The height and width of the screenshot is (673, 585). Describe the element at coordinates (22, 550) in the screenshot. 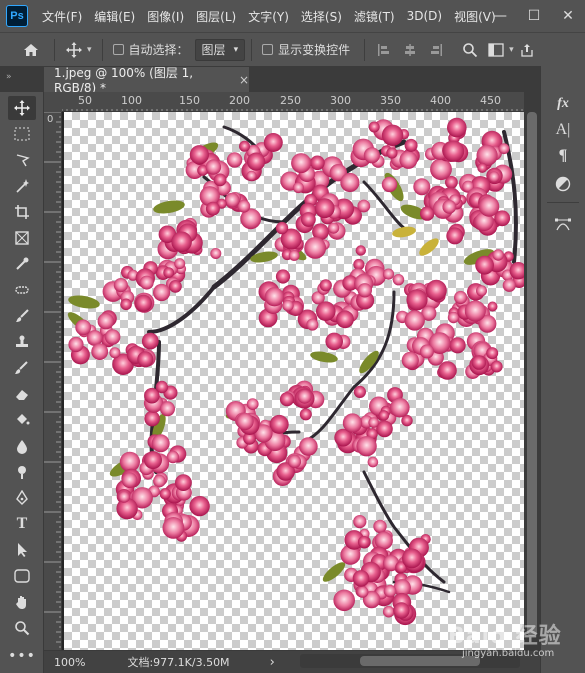

I see `path-selection-tool-icon` at that location.